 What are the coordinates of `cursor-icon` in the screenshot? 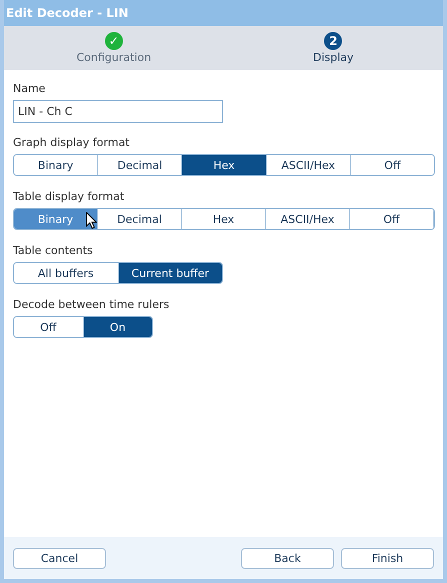 It's located at (91, 220).